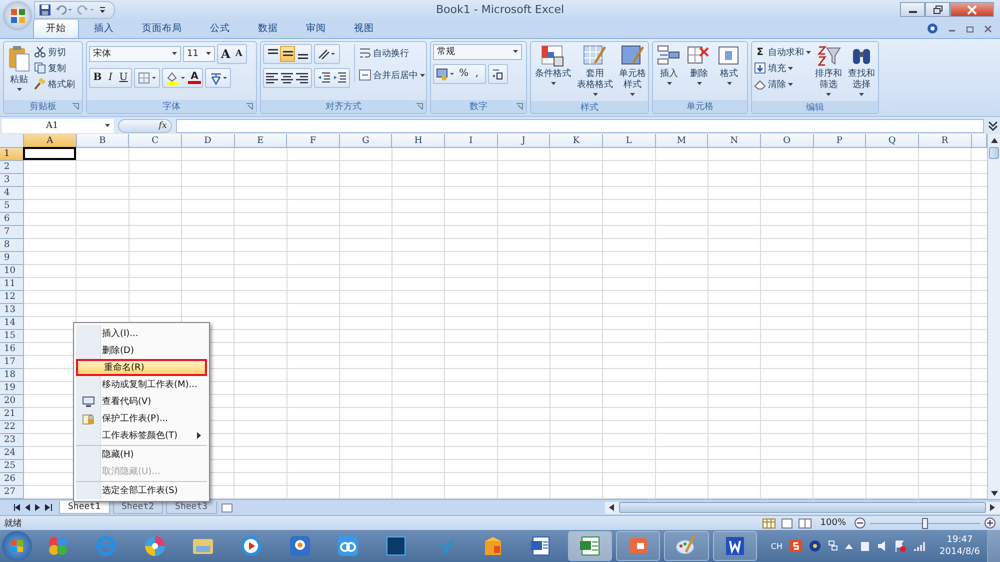  What do you see at coordinates (12, 375) in the screenshot?
I see `row-header: 18` at bounding box center [12, 375].